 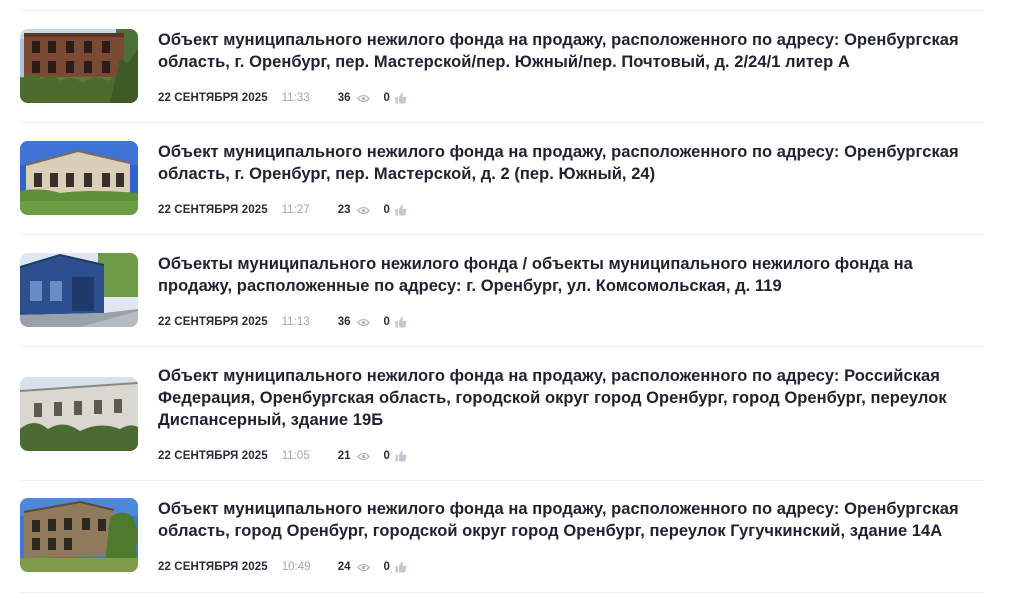 I want to click on news-meta: 22 СЕНТЯБРЯ 2025 11:33 36 0, so click(x=282, y=98).